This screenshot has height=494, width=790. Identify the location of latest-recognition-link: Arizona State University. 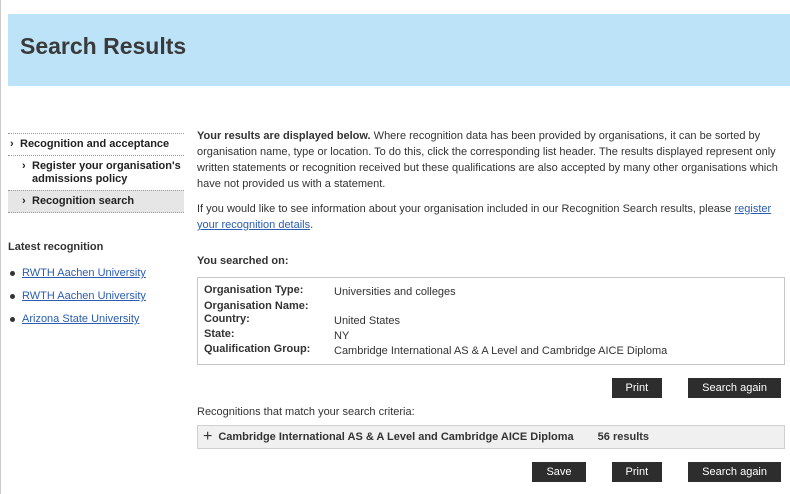
(80, 319).